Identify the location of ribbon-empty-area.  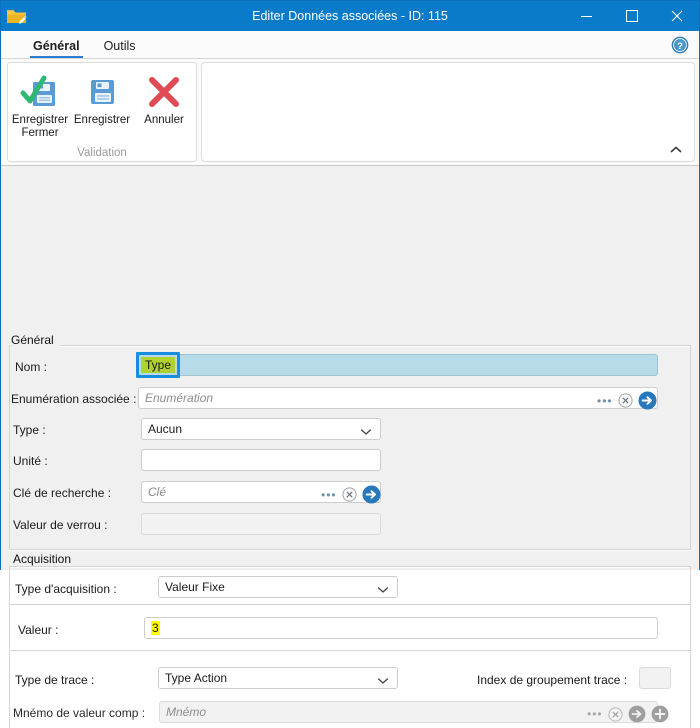
(448, 112).